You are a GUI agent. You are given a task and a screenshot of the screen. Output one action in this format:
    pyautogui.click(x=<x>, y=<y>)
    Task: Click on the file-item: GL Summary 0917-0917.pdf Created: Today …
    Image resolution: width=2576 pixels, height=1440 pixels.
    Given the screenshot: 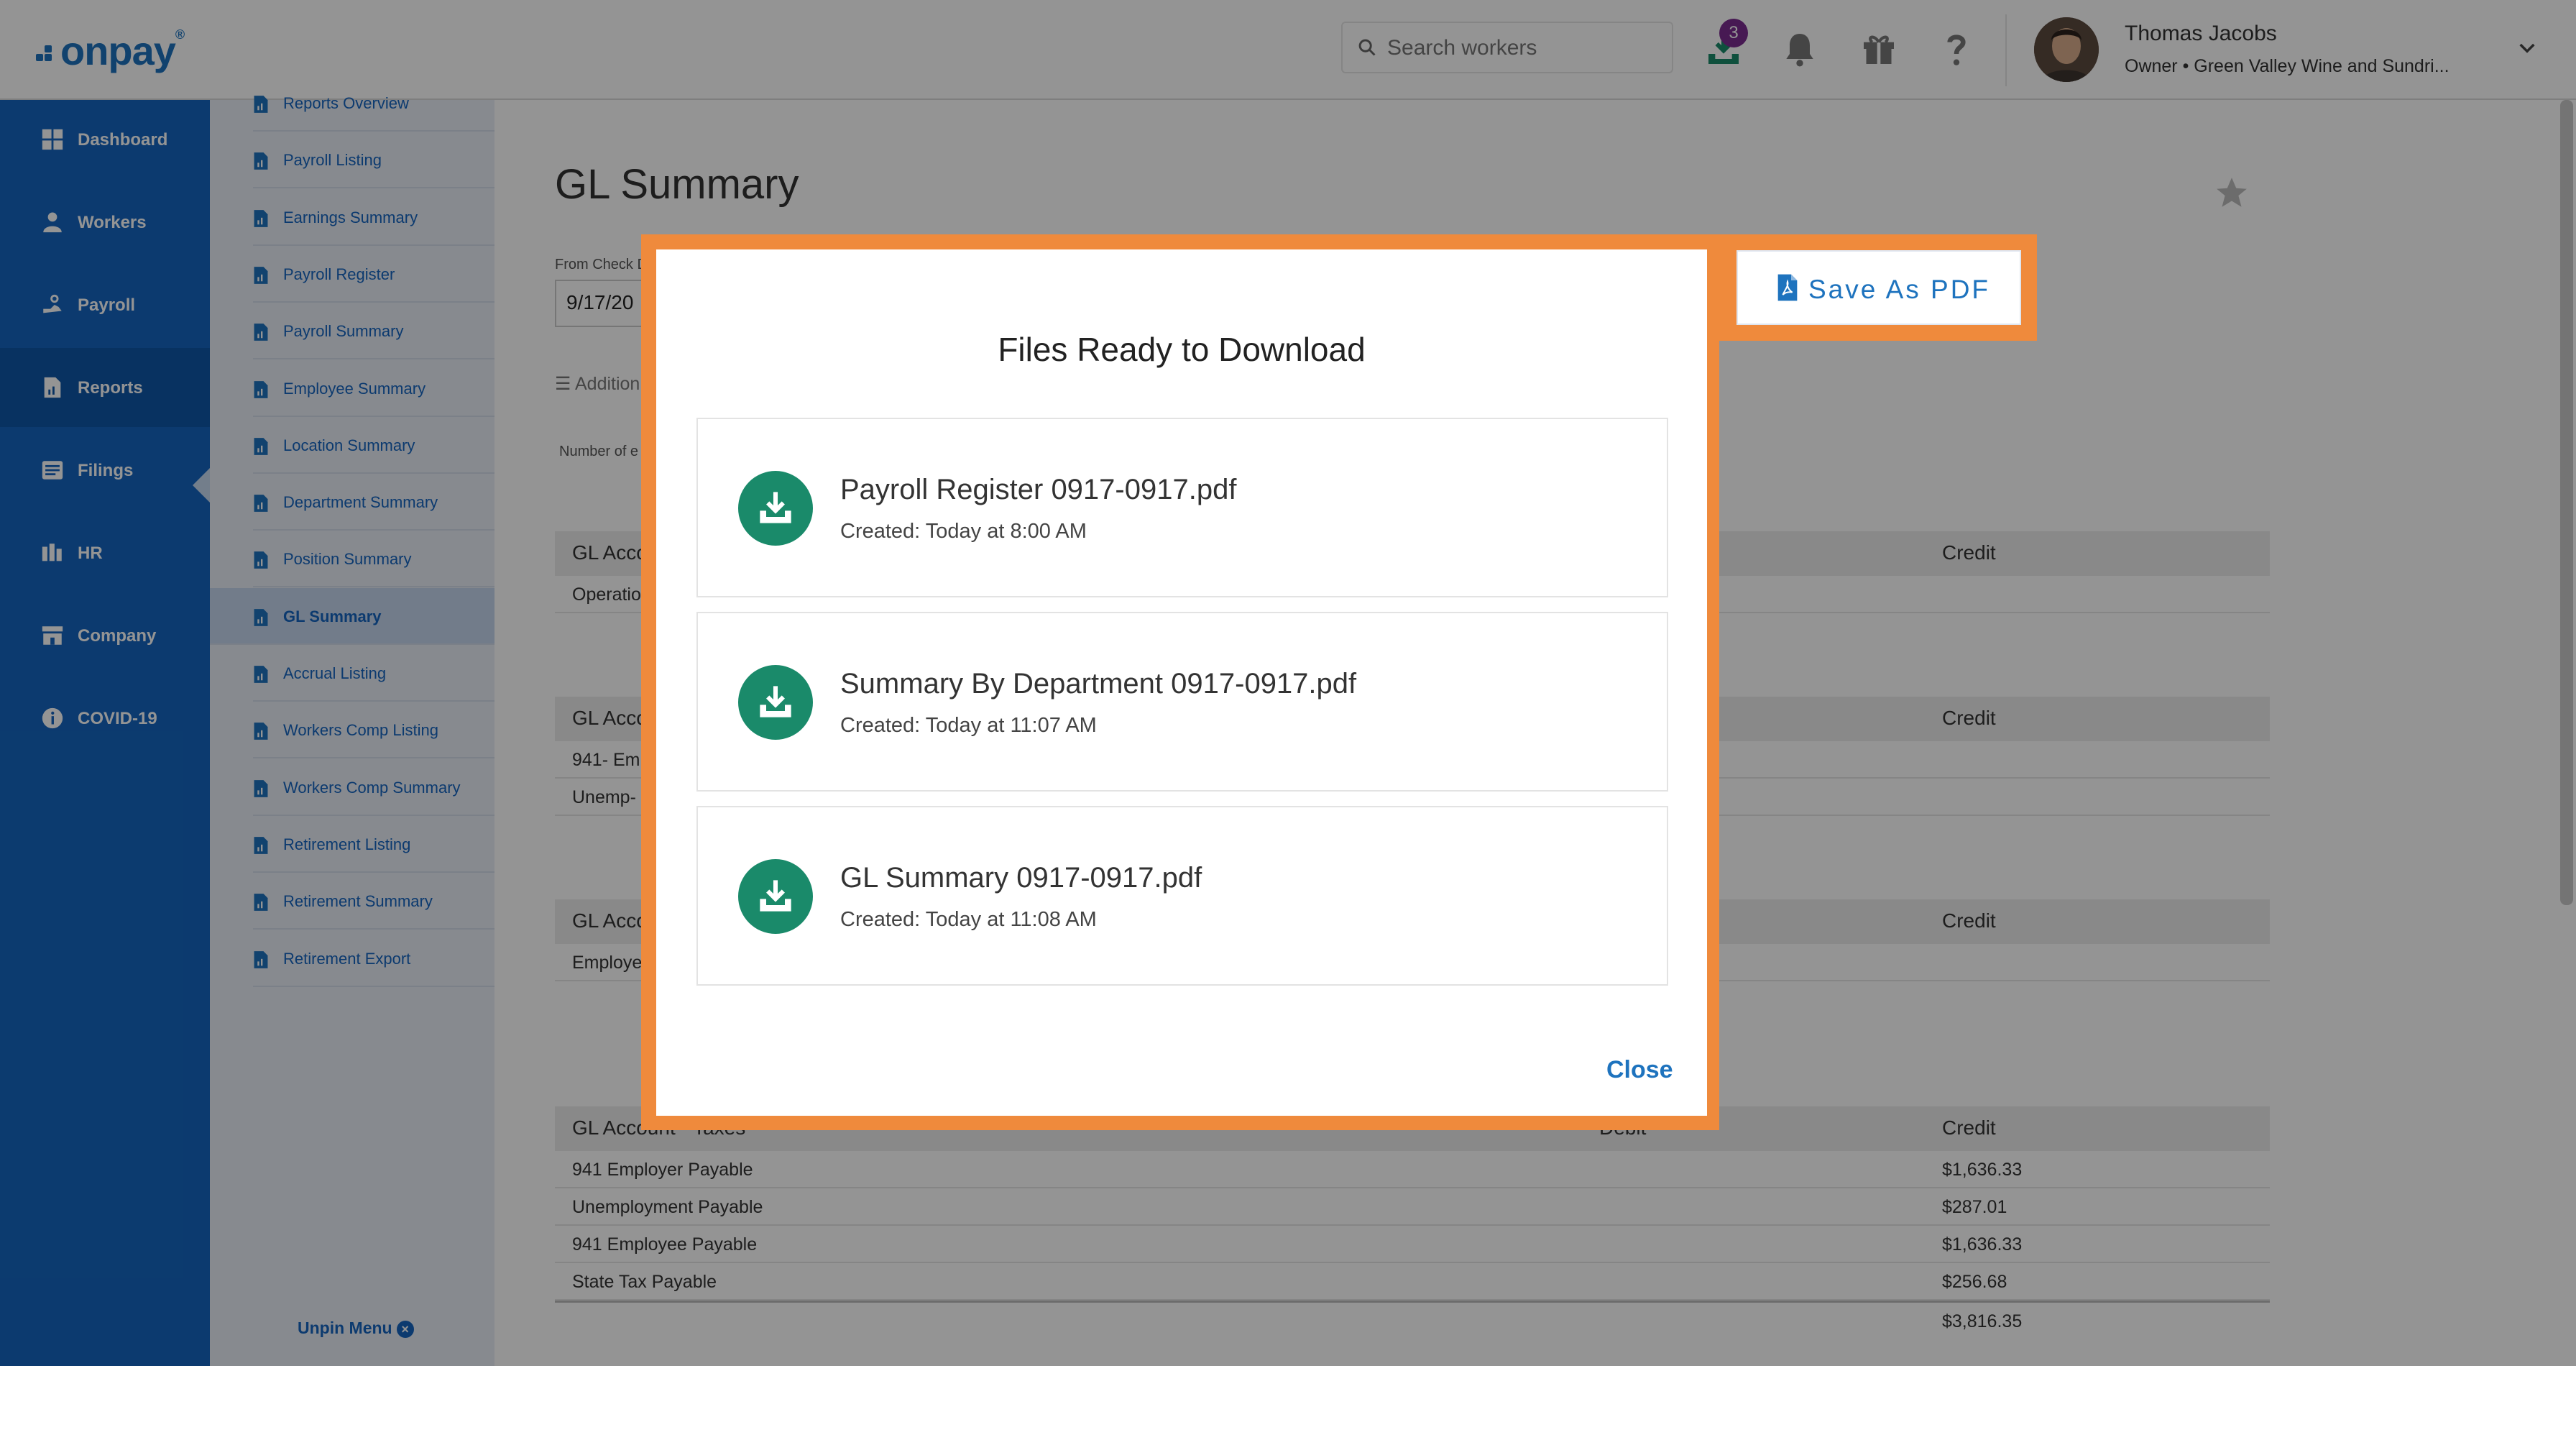 What is the action you would take?
    pyautogui.click(x=1182, y=896)
    